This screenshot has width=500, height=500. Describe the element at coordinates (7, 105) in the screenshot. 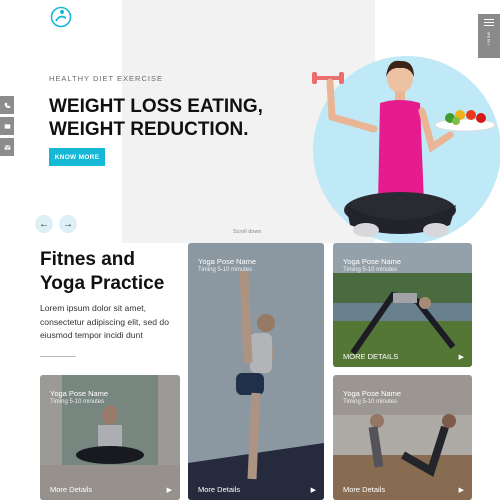

I see `phone-icon` at that location.